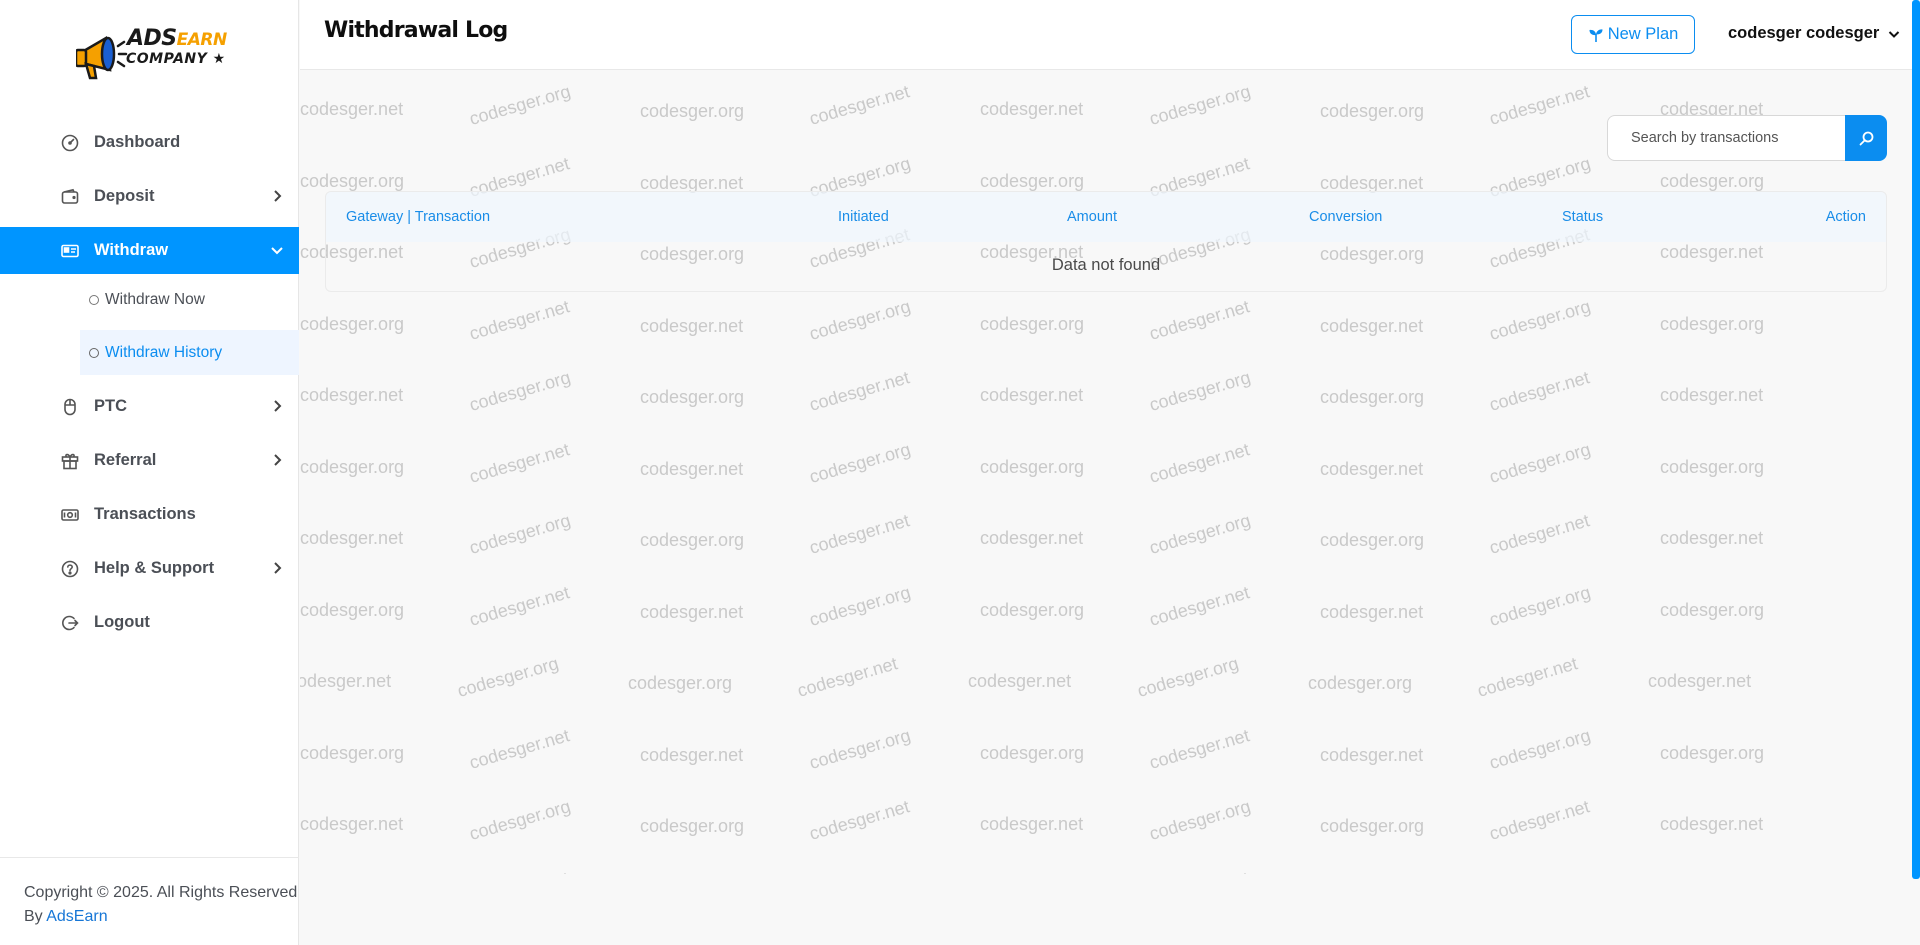  I want to click on sidebar-item-deposit: Deposit, so click(149, 196).